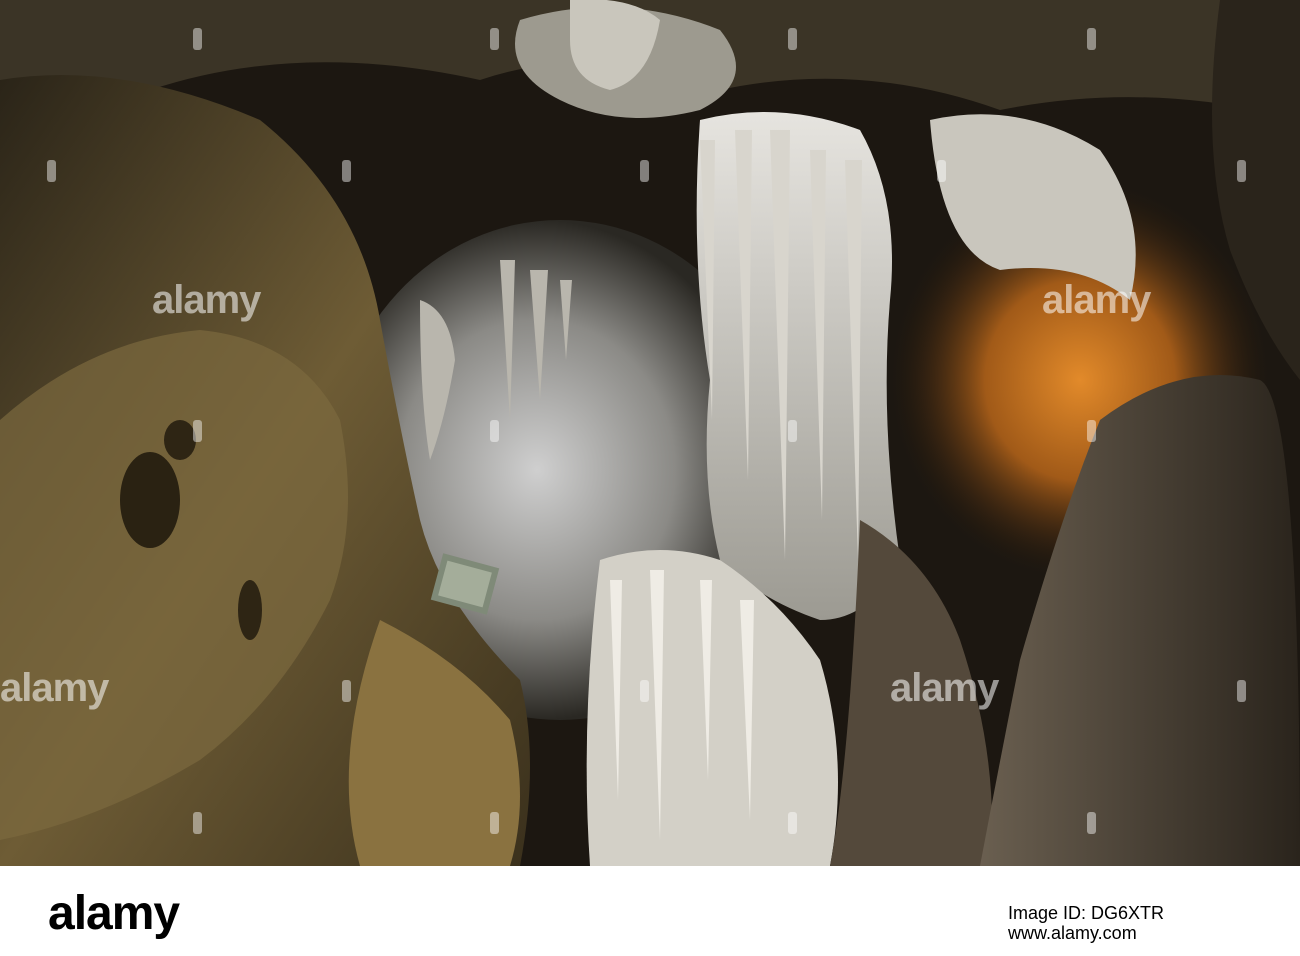  I want to click on watermark-bottom-left: alamy, so click(54, 688).